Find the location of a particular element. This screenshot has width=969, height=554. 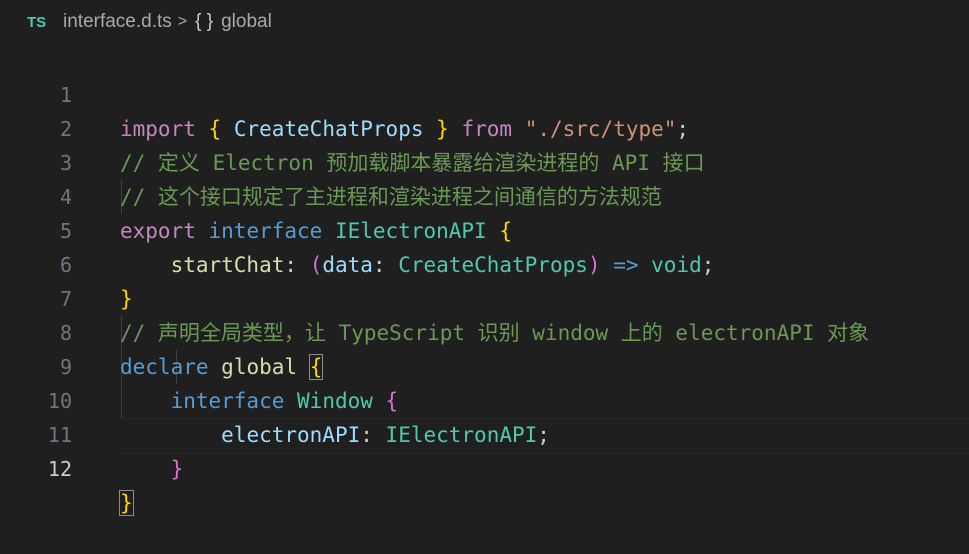

line-number: 12 is located at coordinates (59, 469).